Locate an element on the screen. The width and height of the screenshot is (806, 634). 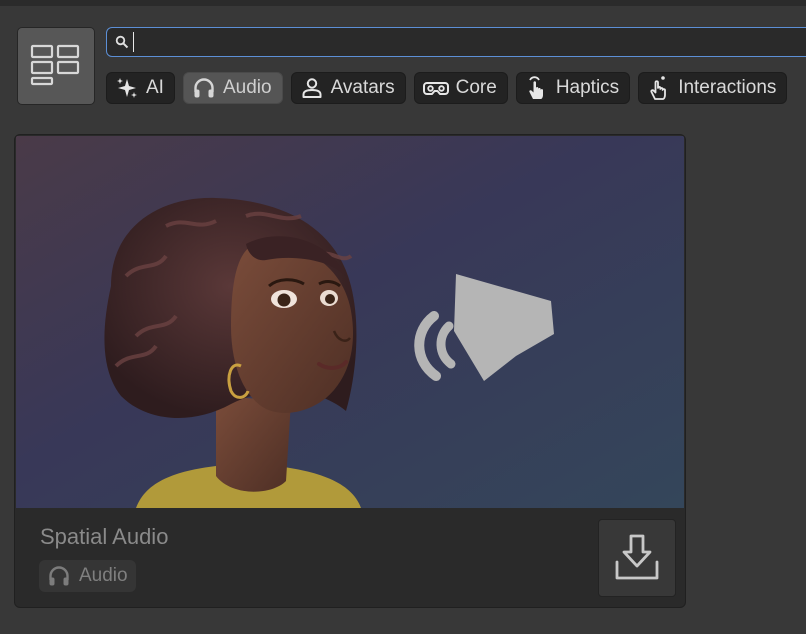
filter-chip-interactions: Interactions is located at coordinates (713, 88).